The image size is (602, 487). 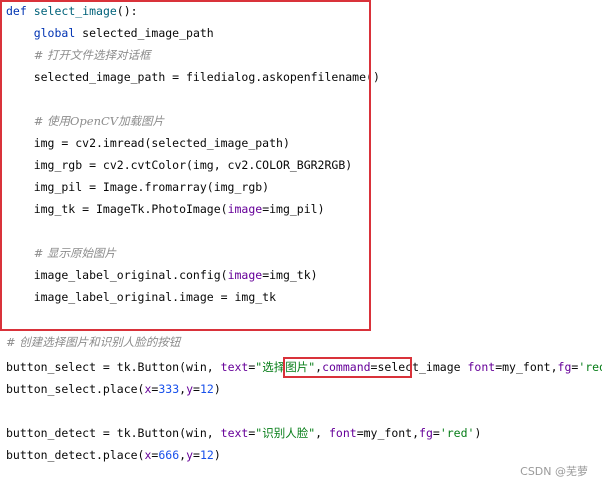 I want to click on code-line: button_select.place(x=333,y=12), so click(x=113, y=389).